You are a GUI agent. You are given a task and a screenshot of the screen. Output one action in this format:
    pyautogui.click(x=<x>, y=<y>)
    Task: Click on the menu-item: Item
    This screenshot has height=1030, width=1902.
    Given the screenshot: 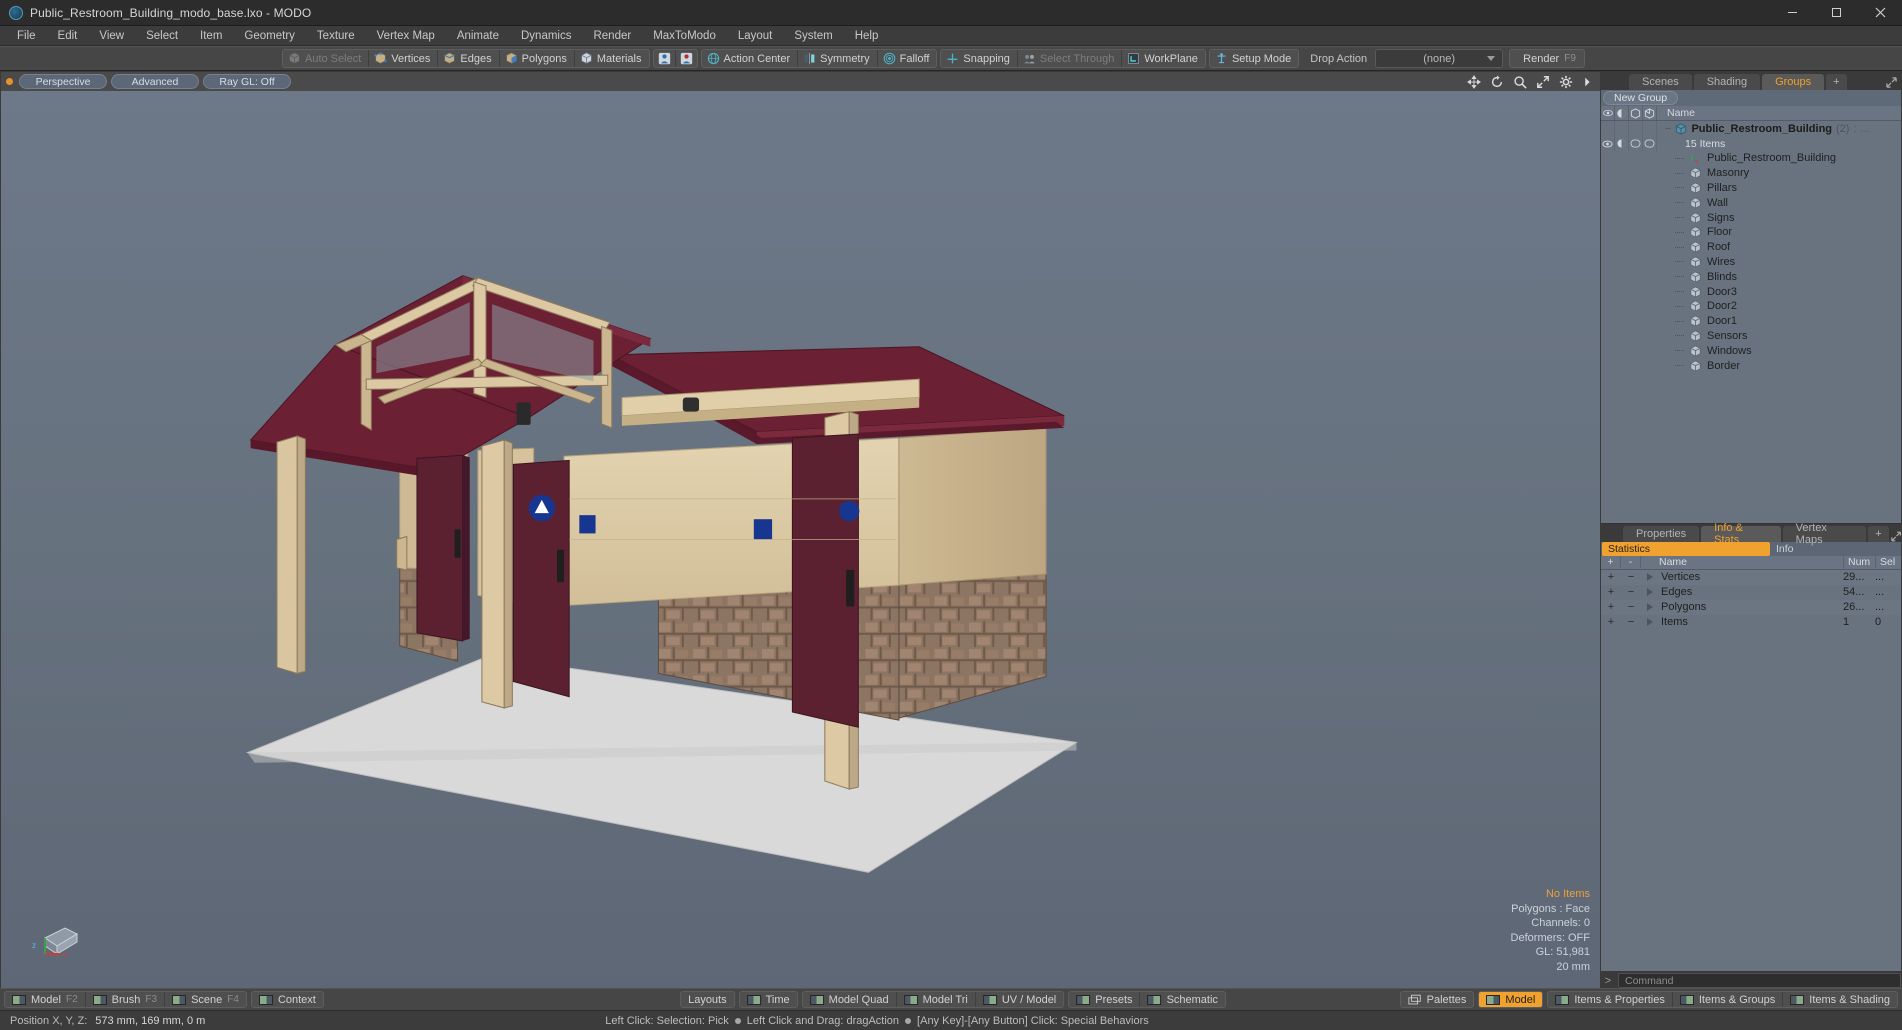 What is the action you would take?
    pyautogui.click(x=211, y=36)
    